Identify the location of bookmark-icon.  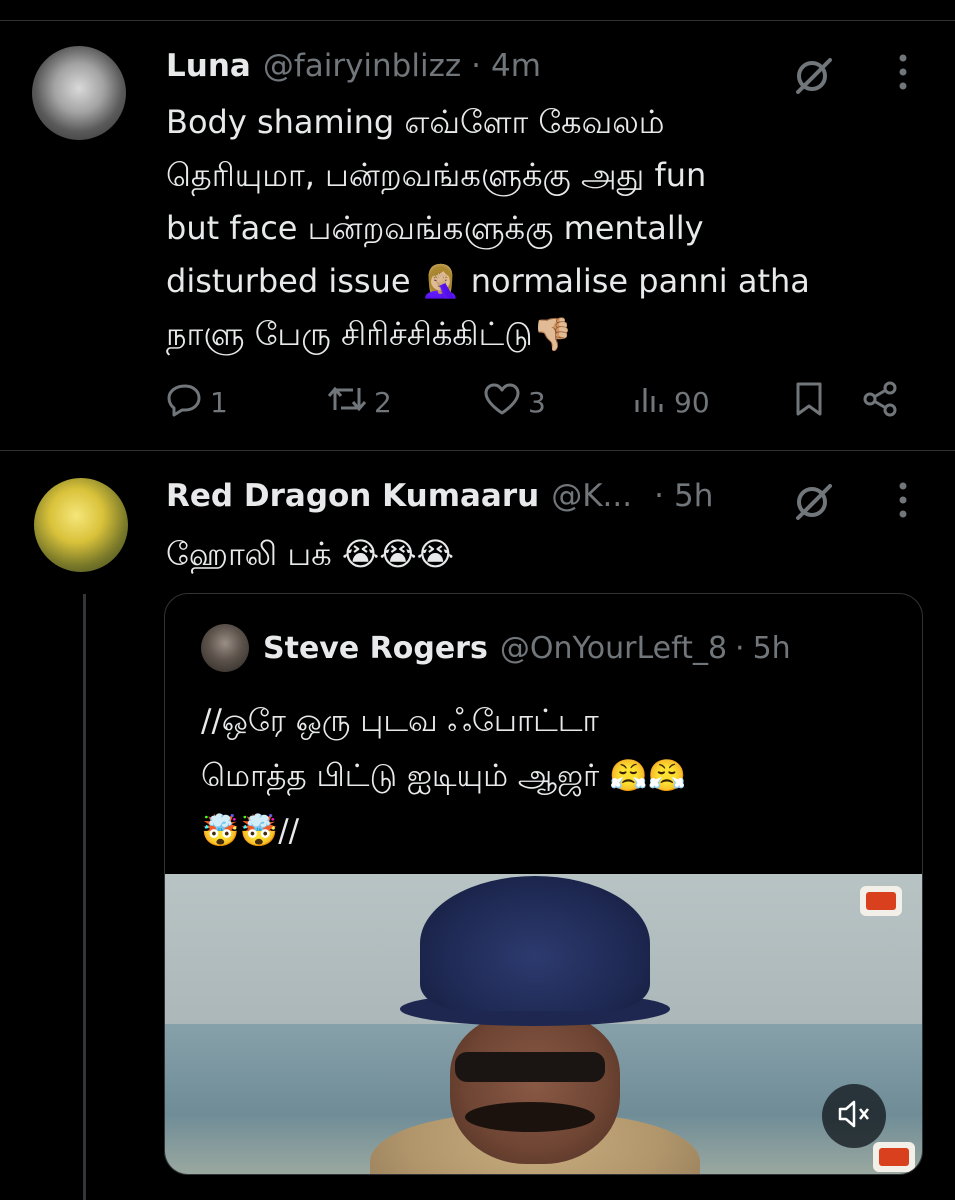
(809, 399).